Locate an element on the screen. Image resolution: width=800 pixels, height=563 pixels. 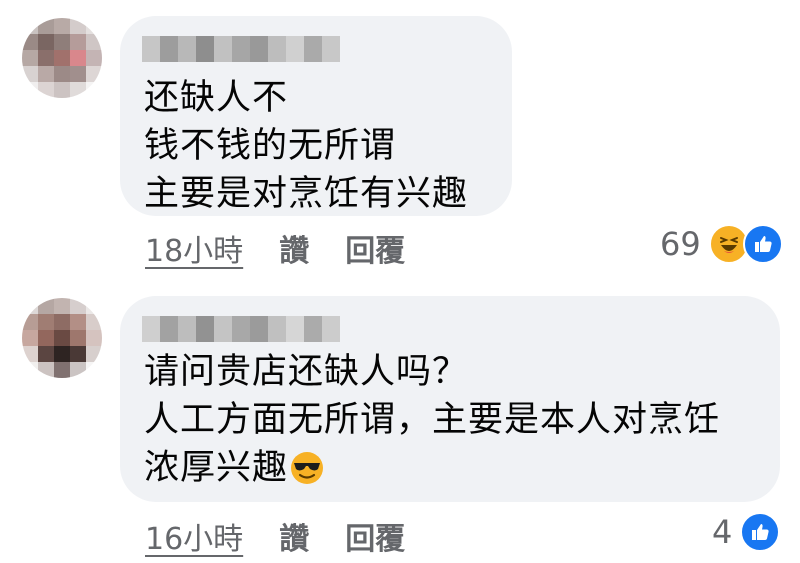
comment-line-with-emoji: 浓厚兴趣 is located at coordinates (432, 471).